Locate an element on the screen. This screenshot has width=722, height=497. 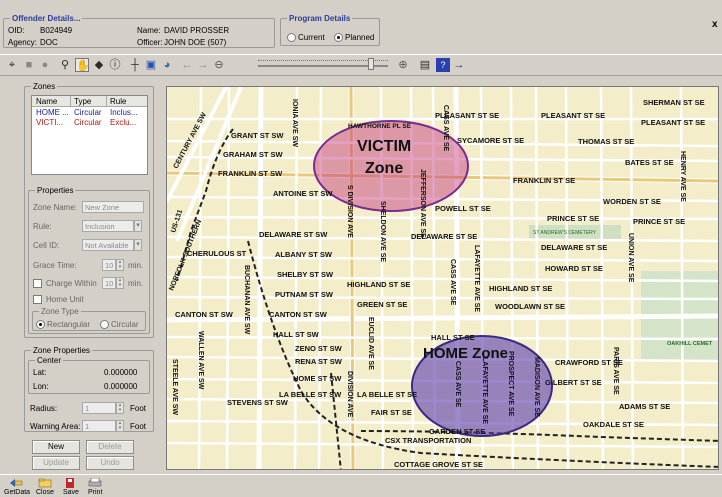
street-label: THOMAS ST SE is located at coordinates (606, 141).